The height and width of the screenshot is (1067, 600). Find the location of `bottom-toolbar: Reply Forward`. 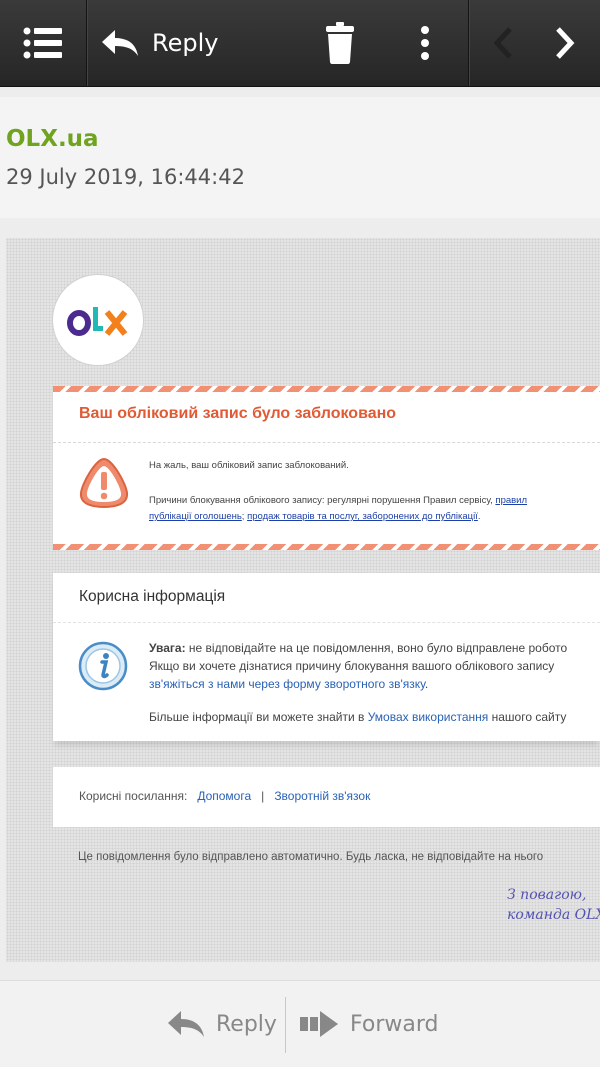

bottom-toolbar: Reply Forward is located at coordinates (300, 1023).